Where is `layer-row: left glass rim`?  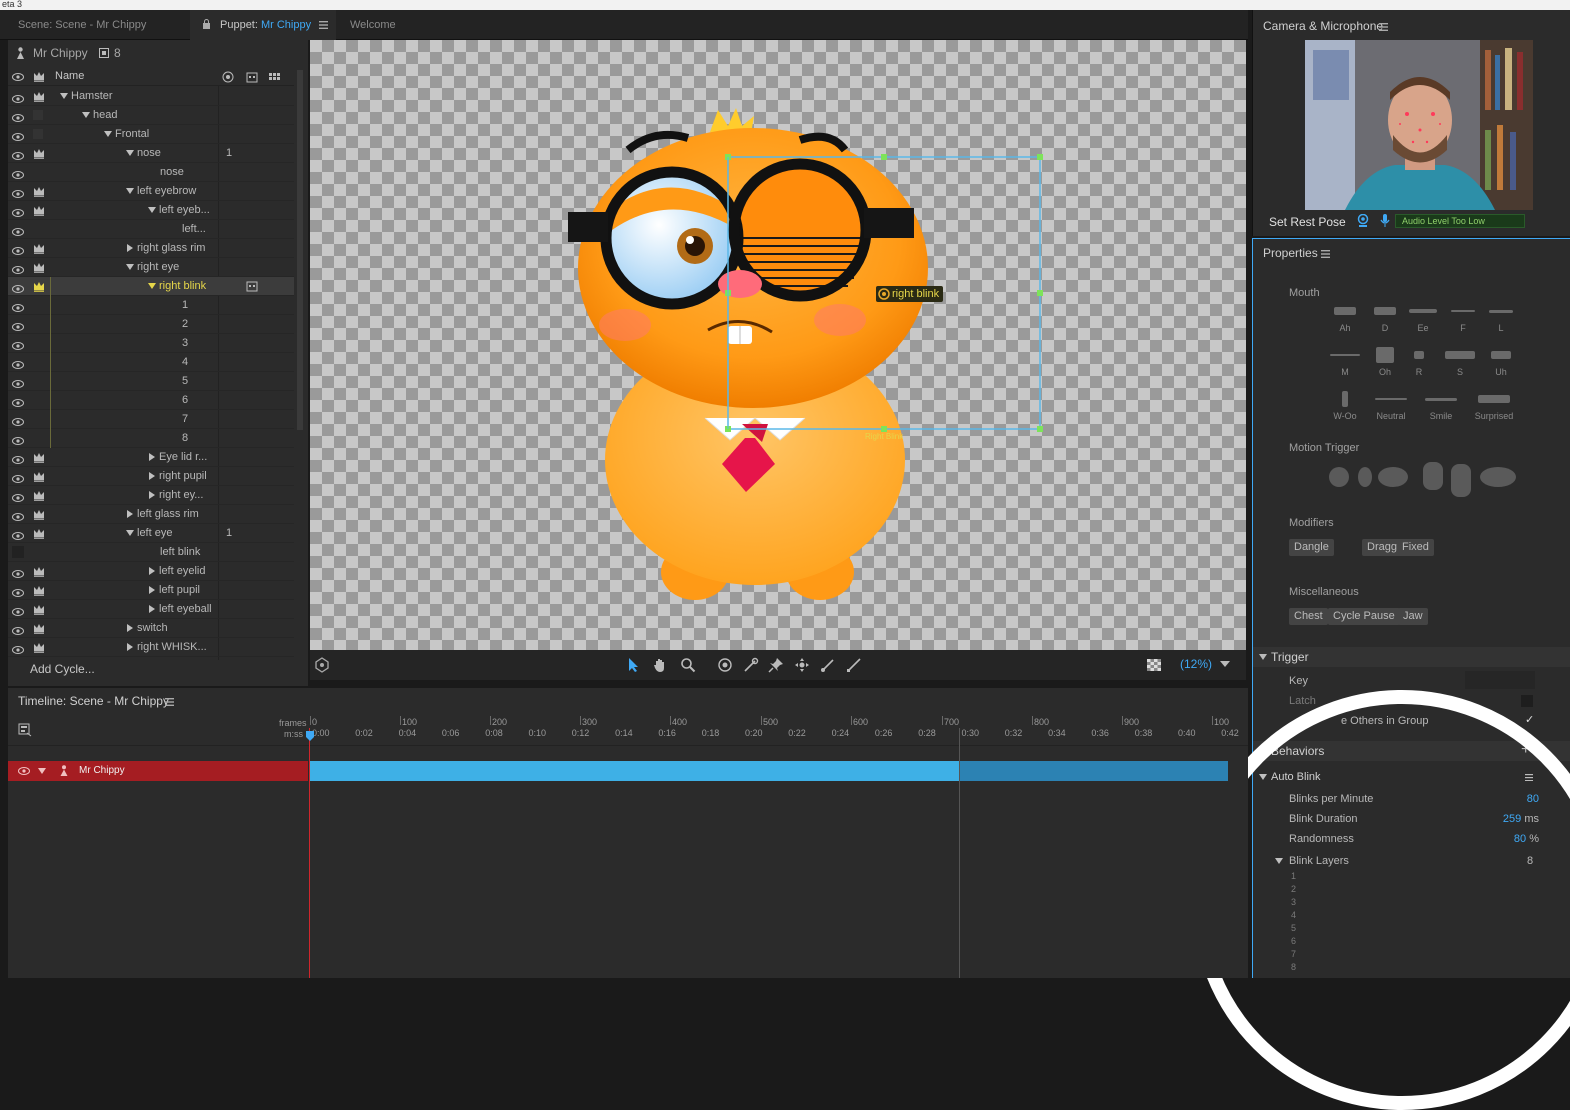
layer-row: left glass rim is located at coordinates (151, 514).